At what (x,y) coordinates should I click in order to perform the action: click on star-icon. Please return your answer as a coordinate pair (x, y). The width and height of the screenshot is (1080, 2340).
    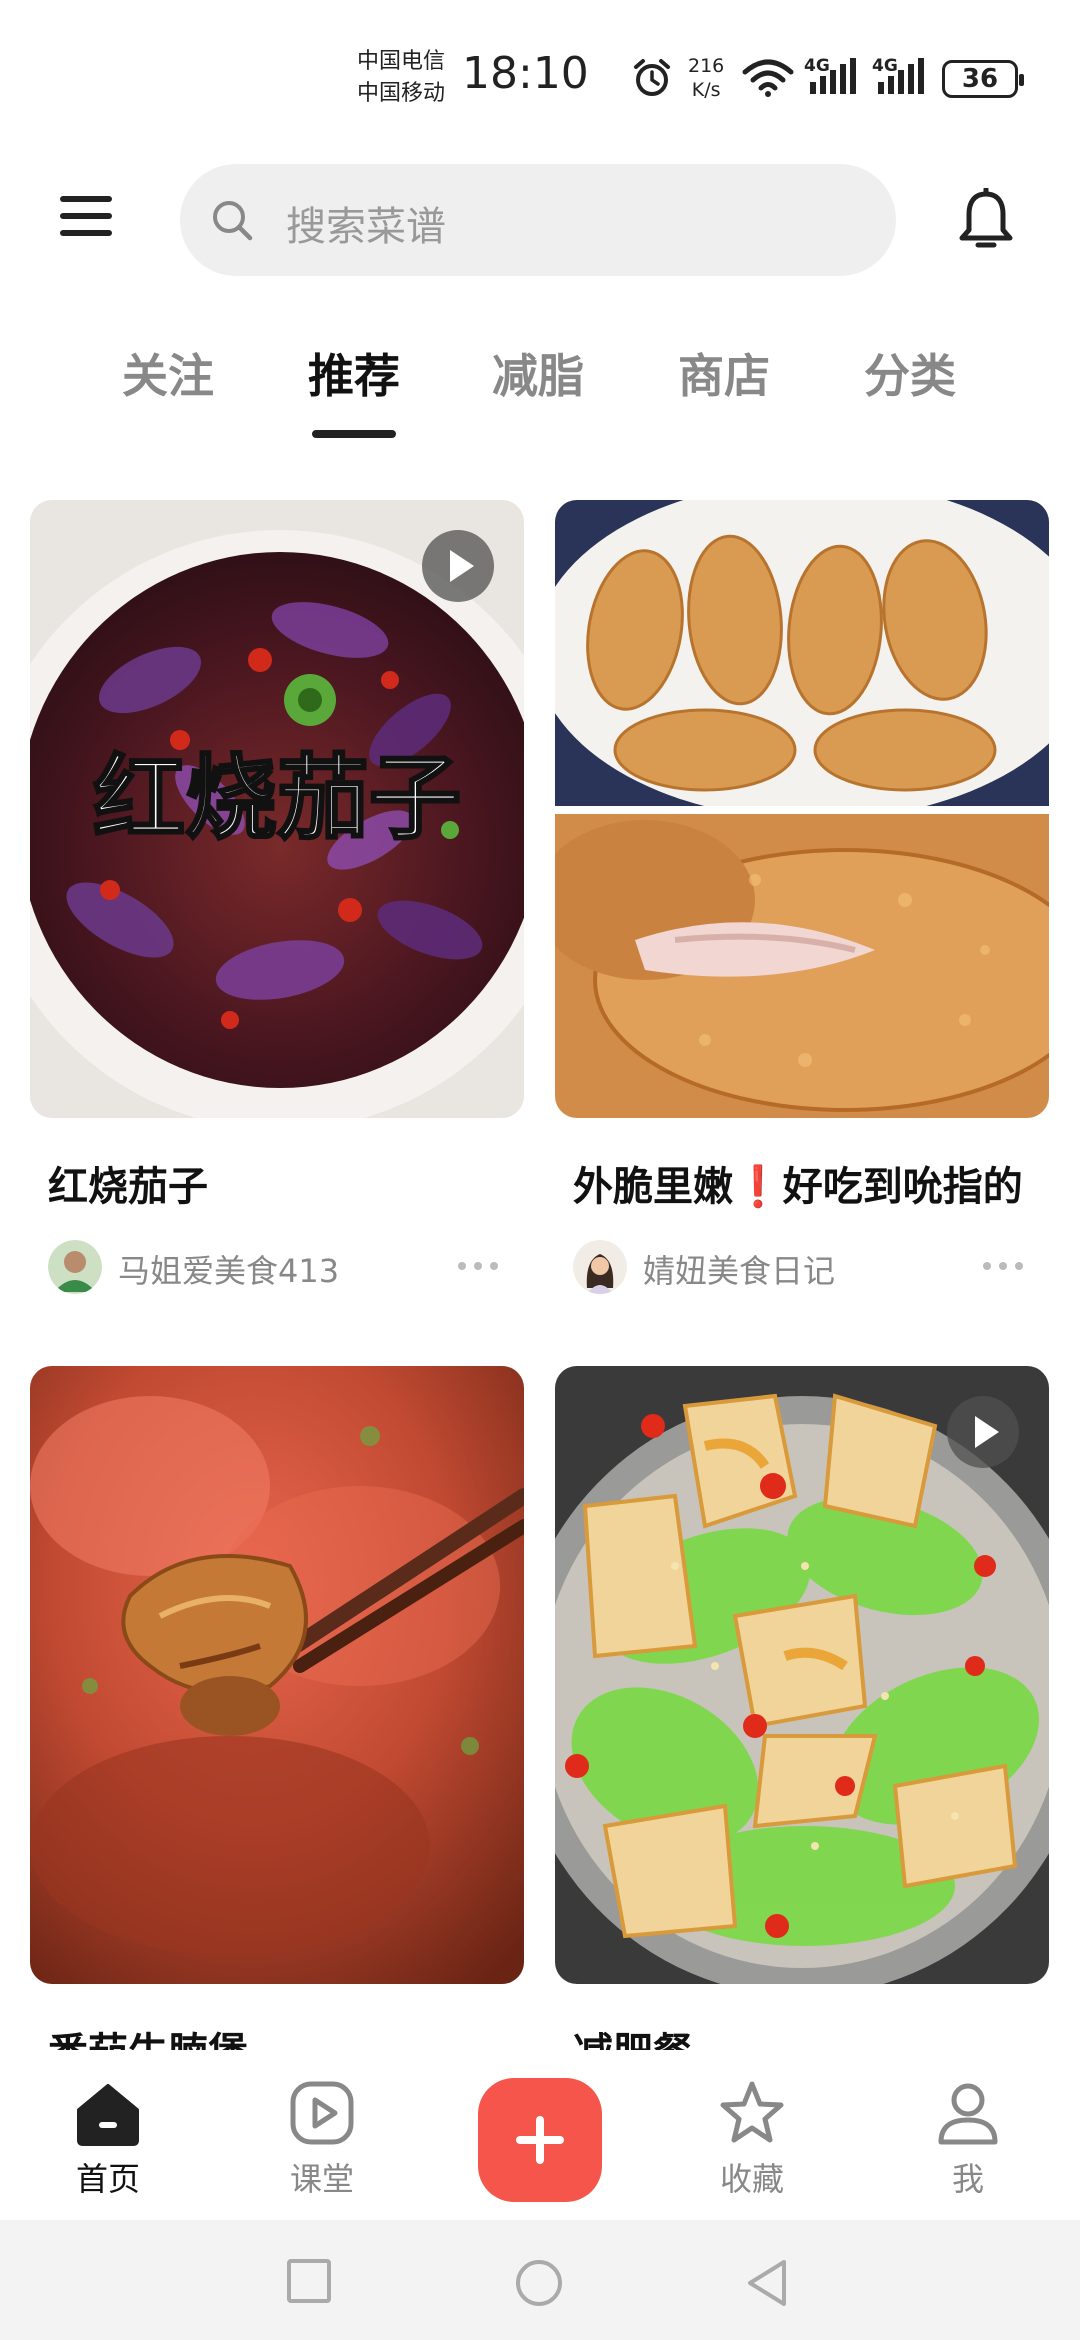
    Looking at the image, I should click on (752, 2112).